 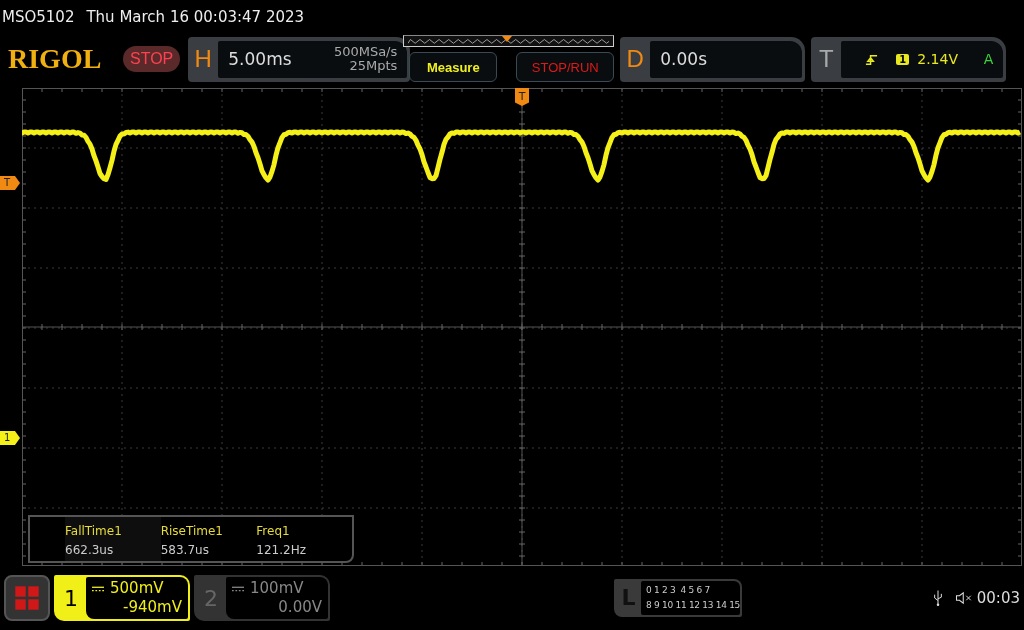 I want to click on menu-button, so click(x=27, y=598).